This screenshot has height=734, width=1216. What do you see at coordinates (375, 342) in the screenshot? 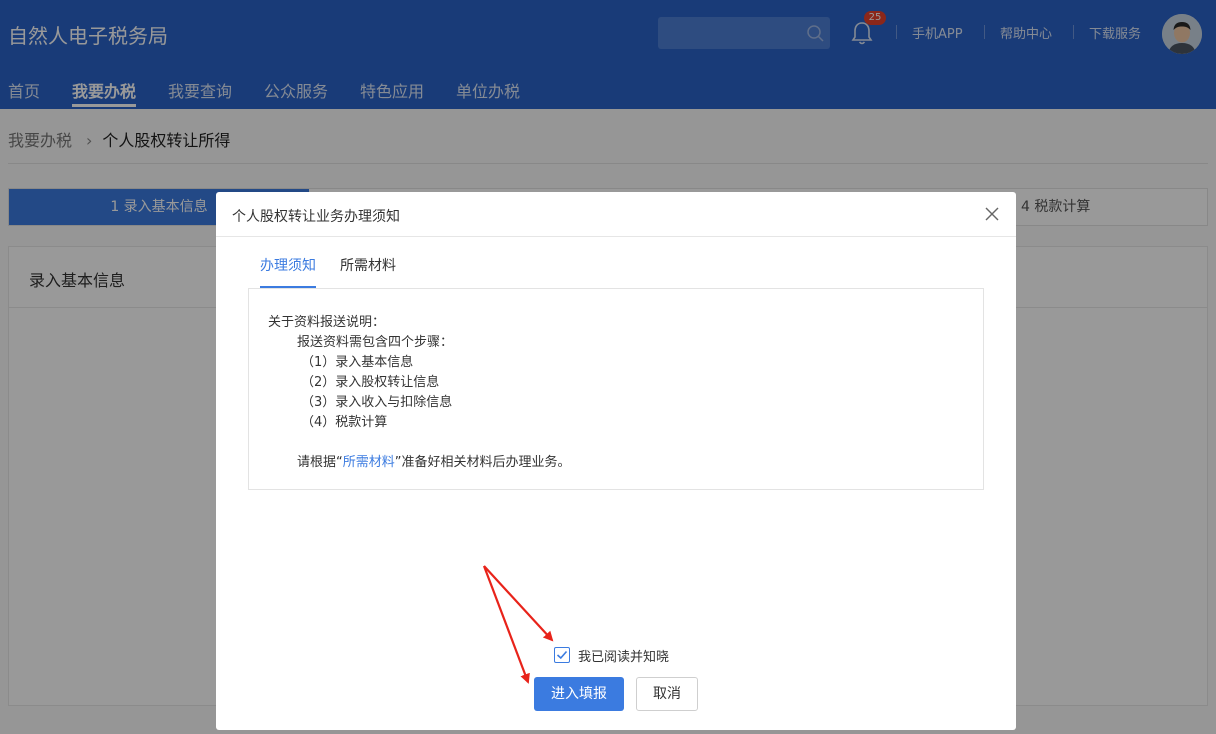
I see `notice-subheading: 报送资料需包含四个步骤：` at bounding box center [375, 342].